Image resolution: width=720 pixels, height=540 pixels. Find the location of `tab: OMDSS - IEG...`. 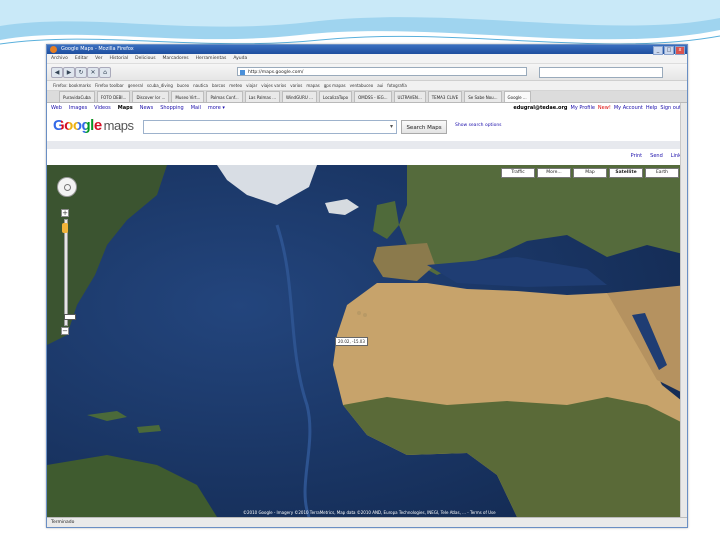

tab: OMDSS - IEG... is located at coordinates (373, 96).